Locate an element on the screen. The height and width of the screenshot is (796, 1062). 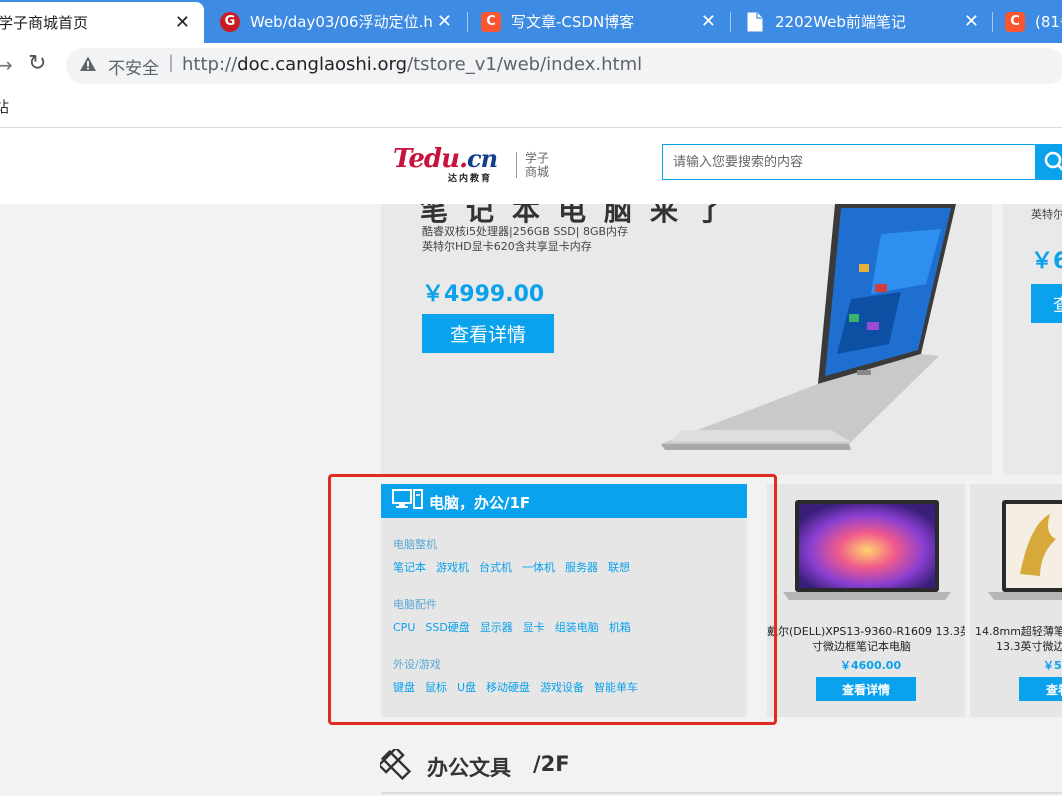
gitee-icon: G is located at coordinates (230, 21).